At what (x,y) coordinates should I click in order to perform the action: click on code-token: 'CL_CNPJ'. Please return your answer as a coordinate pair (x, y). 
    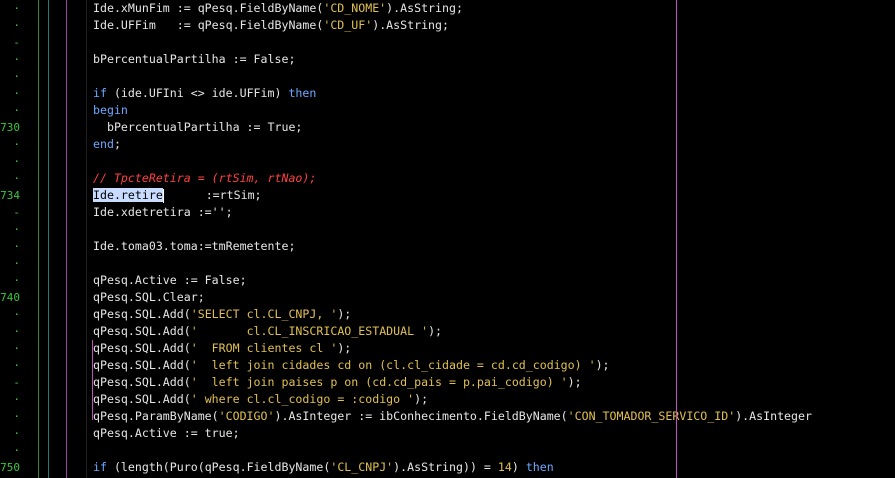
    Looking at the image, I should click on (362, 467).